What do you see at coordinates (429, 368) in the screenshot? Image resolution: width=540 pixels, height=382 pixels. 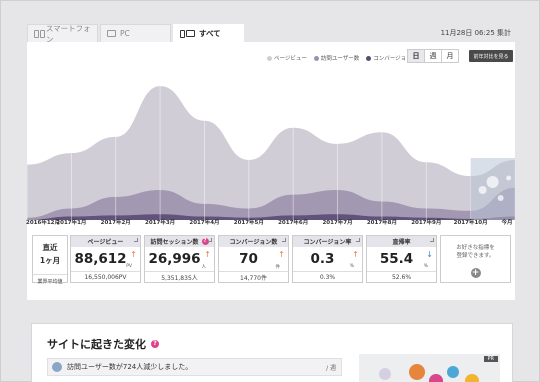 I see `pr-banner: PR` at bounding box center [429, 368].